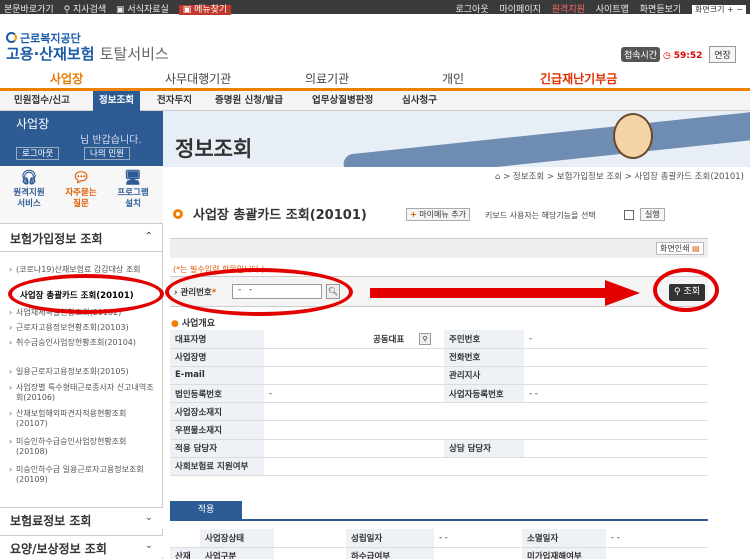  What do you see at coordinates (29, 190) in the screenshot?
I see `quick-remote-support: 🎧︎ 원격지원 서비스` at bounding box center [29, 190].